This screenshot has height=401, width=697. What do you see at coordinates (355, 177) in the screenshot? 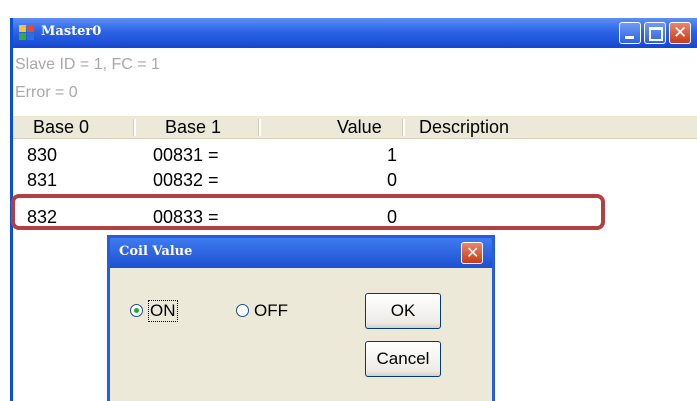
I see `table-row: 831 00832 = 0` at bounding box center [355, 177].